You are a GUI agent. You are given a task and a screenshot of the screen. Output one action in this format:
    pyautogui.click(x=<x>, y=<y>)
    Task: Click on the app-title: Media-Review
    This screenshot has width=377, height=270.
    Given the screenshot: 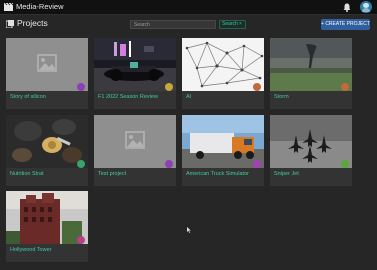 What is the action you would take?
    pyautogui.click(x=40, y=6)
    